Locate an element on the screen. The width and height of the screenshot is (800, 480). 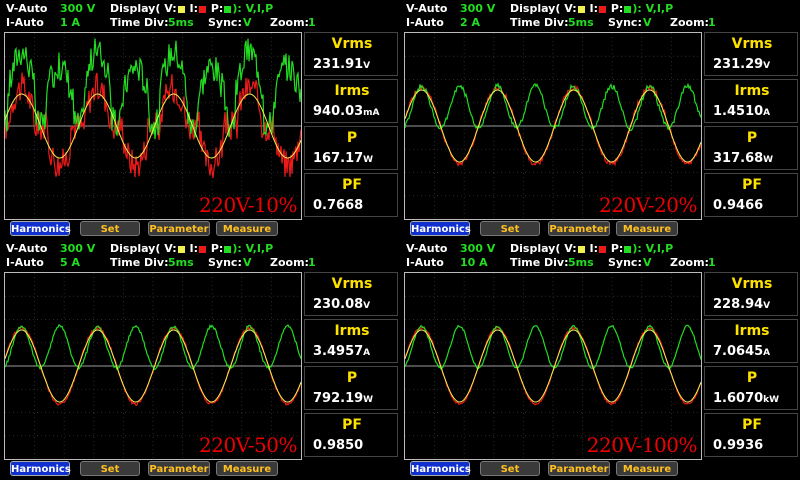
pf-box: PF 0.9936 is located at coordinates (751, 435).